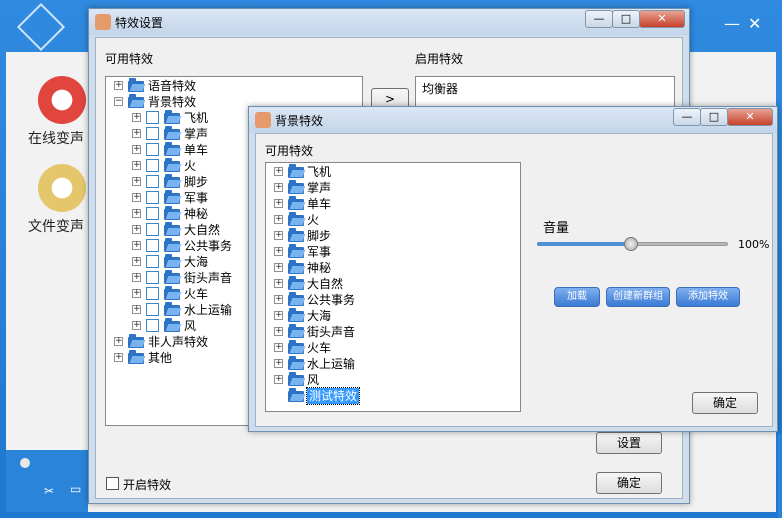 This screenshot has height=518, width=782. I want to click on tree-item-label: 单车, so click(196, 150).